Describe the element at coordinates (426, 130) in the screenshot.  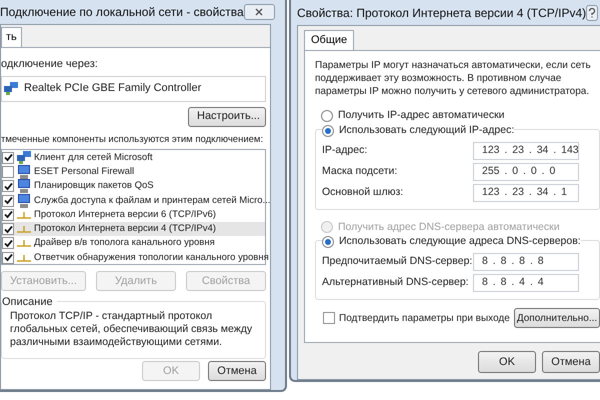
I see `radio-label: Использовать следующий IP-адрес:` at that location.